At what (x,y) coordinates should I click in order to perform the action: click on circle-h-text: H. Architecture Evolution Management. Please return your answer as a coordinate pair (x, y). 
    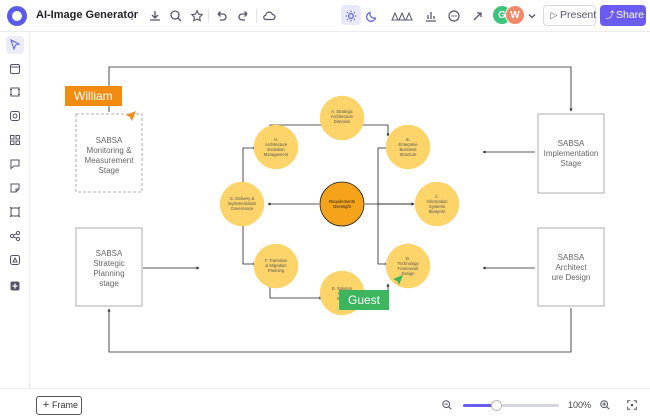
    Looking at the image, I should click on (276, 147).